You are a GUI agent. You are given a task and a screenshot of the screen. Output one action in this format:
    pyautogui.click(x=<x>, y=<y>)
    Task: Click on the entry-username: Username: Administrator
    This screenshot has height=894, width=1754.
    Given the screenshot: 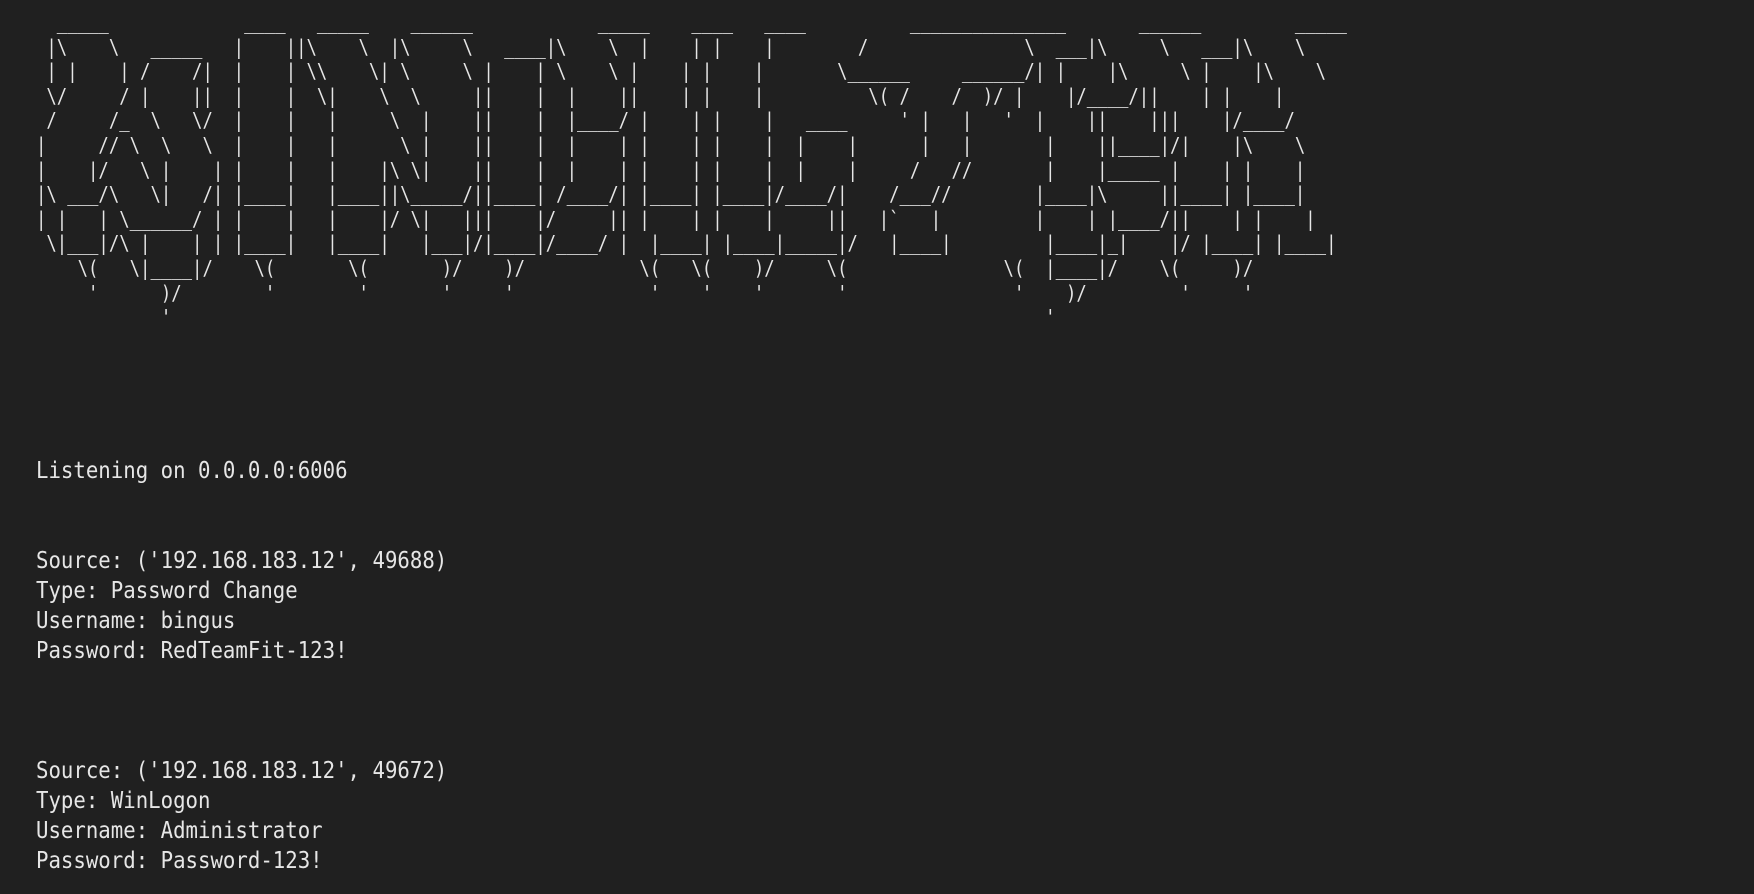 What is the action you would take?
    pyautogui.click(x=179, y=831)
    